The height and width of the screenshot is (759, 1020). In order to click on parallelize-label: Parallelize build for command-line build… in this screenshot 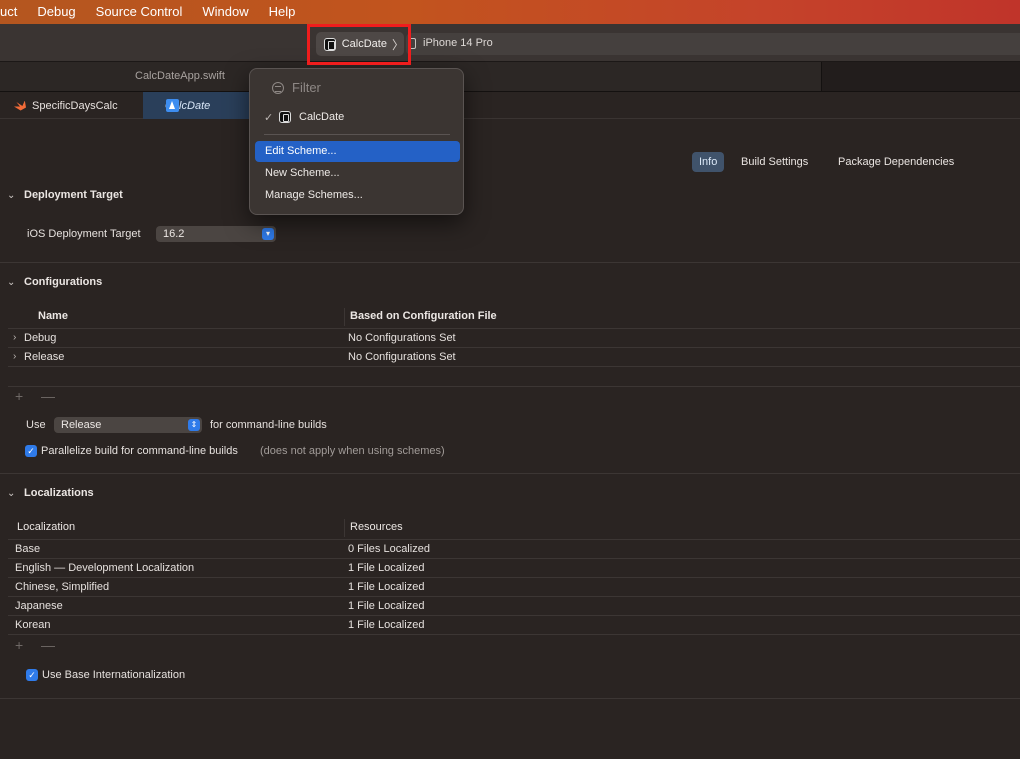, I will do `click(139, 451)`.